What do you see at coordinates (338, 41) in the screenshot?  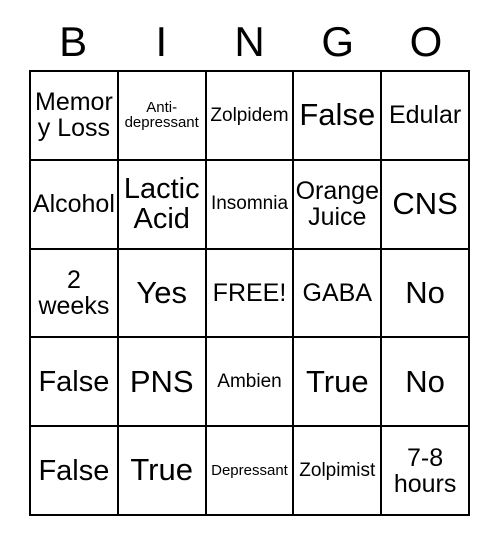 I see `bingo-header-letter-g: G` at bounding box center [338, 41].